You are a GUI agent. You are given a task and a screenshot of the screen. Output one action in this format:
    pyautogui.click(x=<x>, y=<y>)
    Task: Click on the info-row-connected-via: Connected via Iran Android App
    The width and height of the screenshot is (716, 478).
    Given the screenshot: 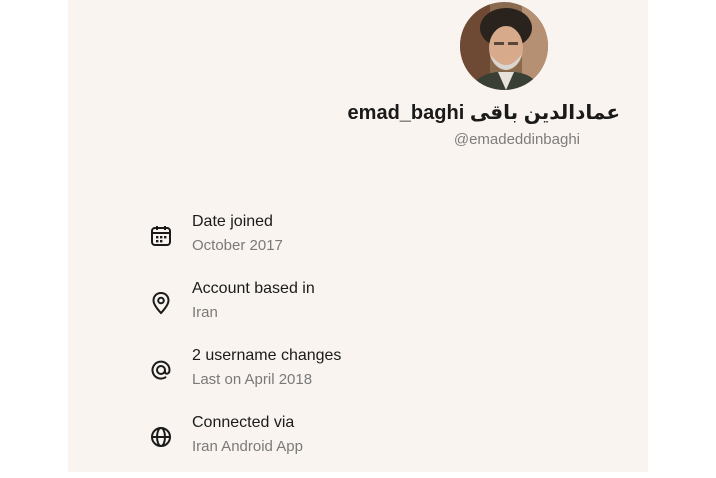 What is the action you would take?
    pyautogui.click(x=358, y=440)
    